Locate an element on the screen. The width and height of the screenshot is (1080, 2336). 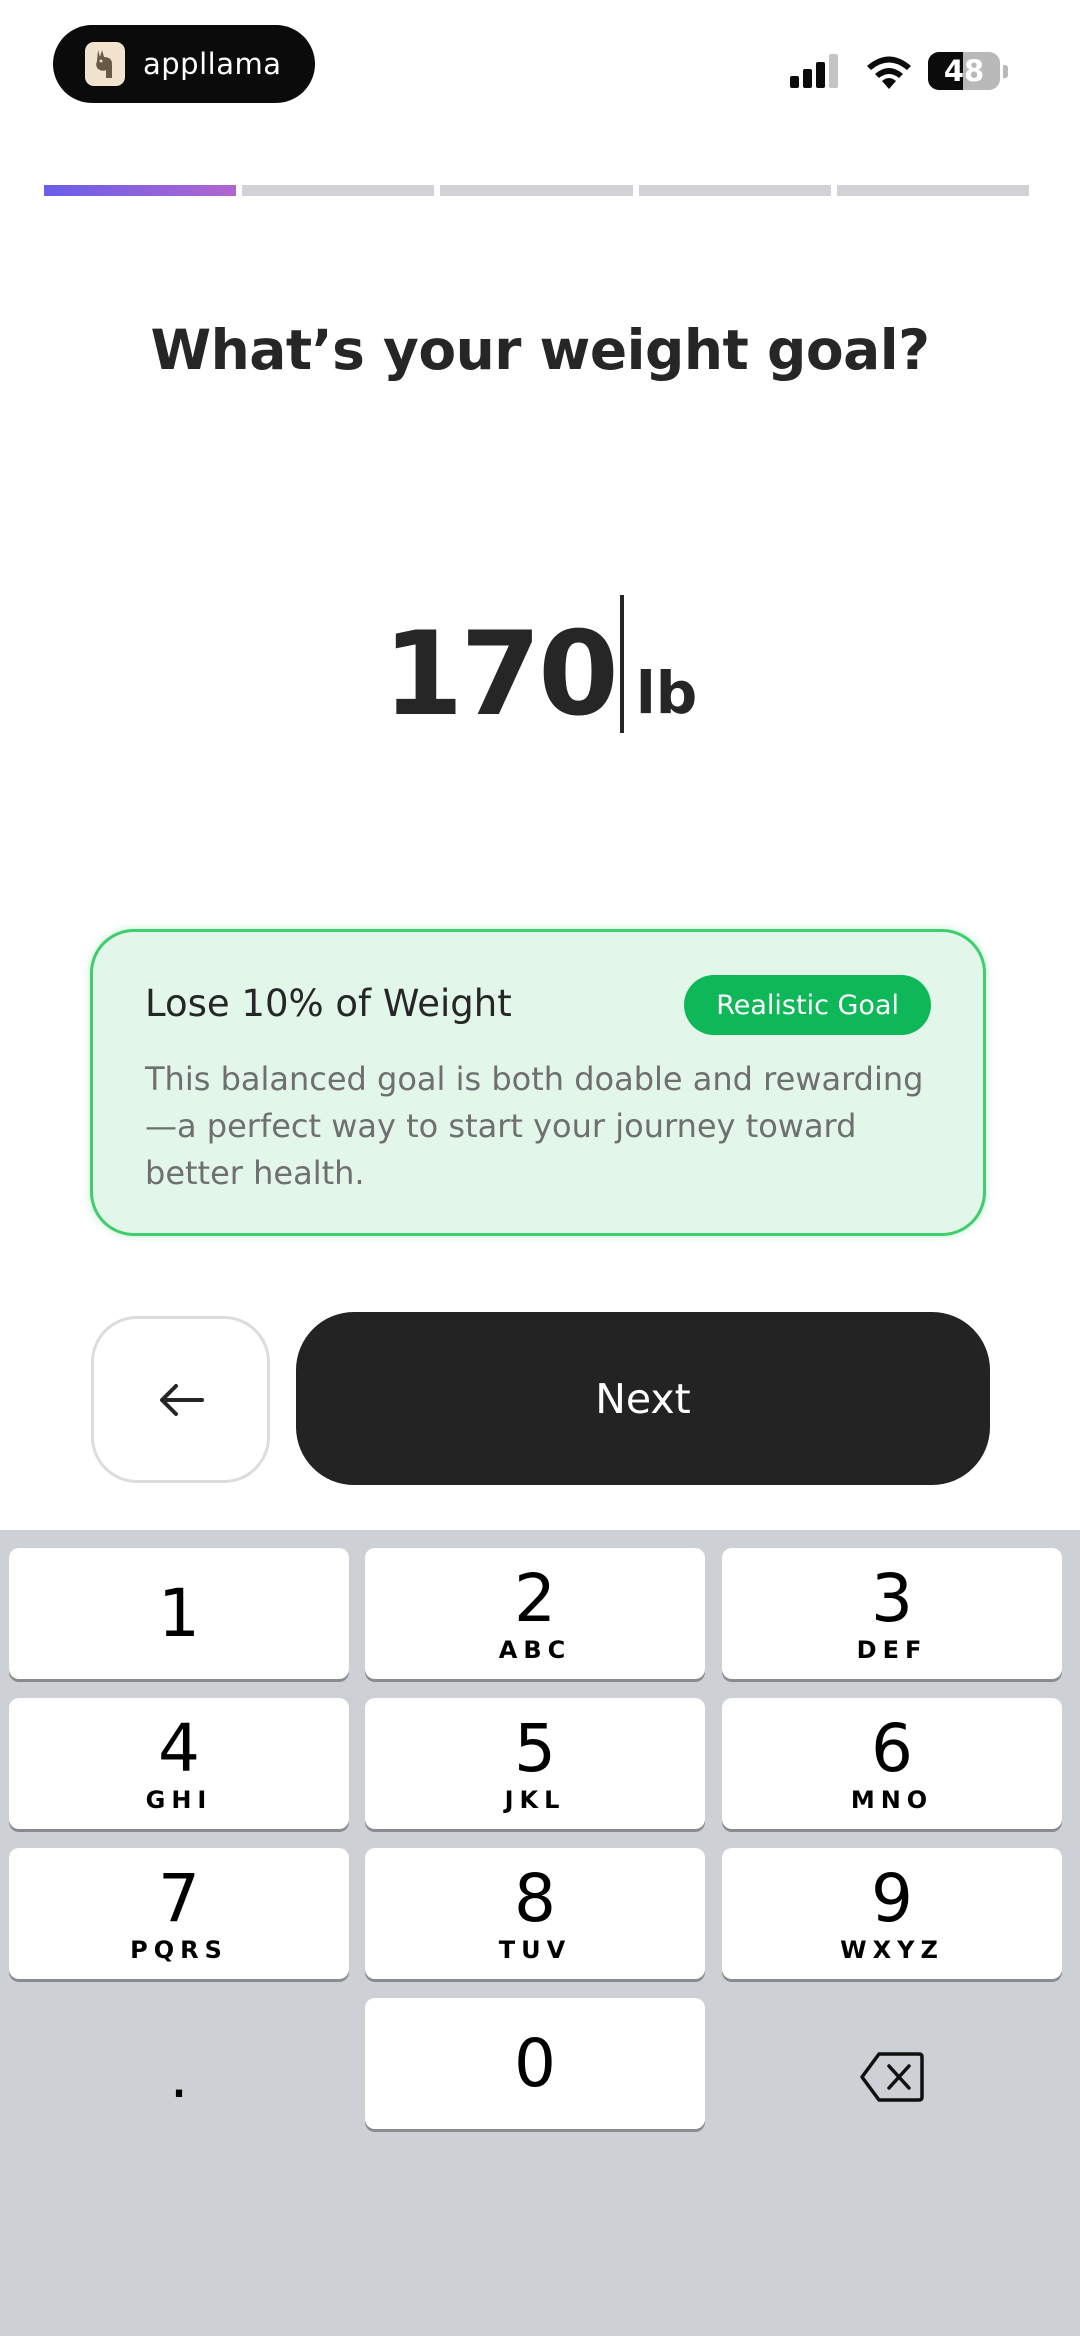
key-letters: DEF is located at coordinates (892, 1649).